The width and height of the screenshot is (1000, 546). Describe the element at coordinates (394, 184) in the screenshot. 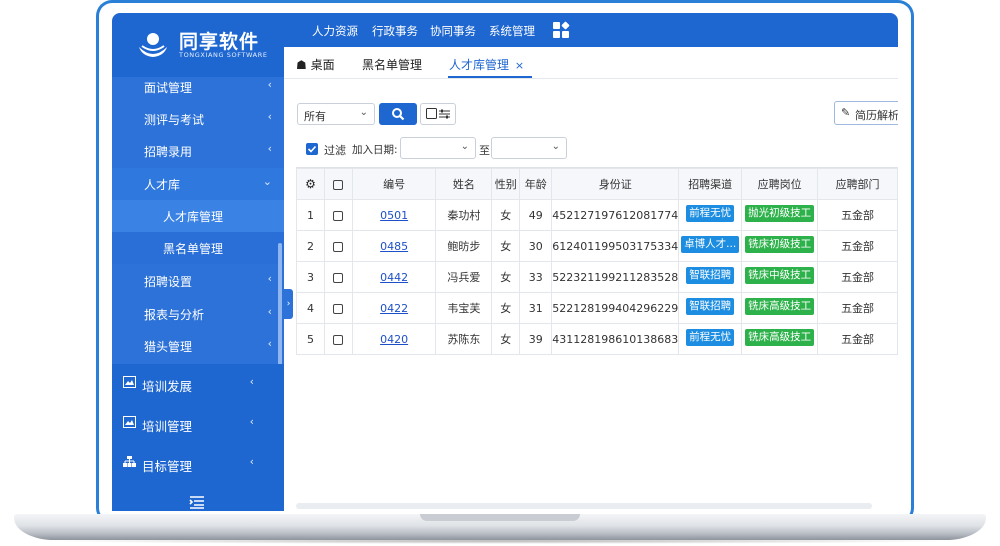

I see `column-header: 编号` at that location.